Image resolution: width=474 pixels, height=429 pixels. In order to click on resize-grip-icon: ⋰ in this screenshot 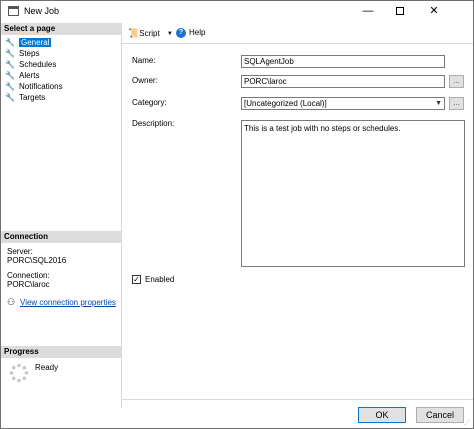, I will do `click(467, 422)`.